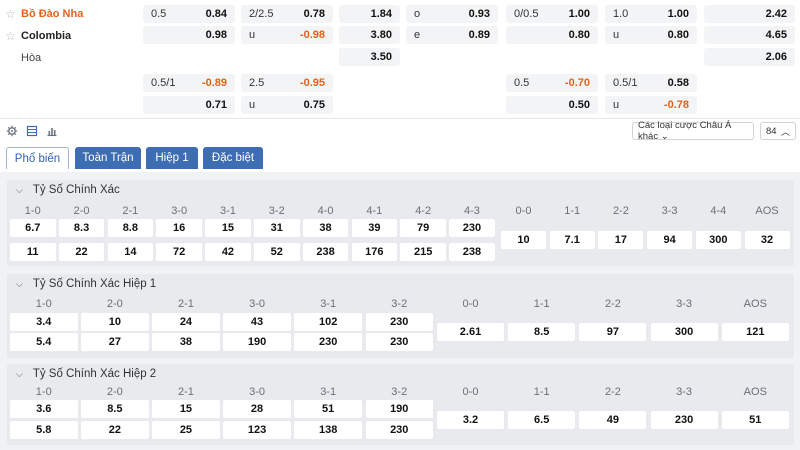 The height and width of the screenshot is (450, 800). I want to click on score-odds-away: 38, so click(186, 342).